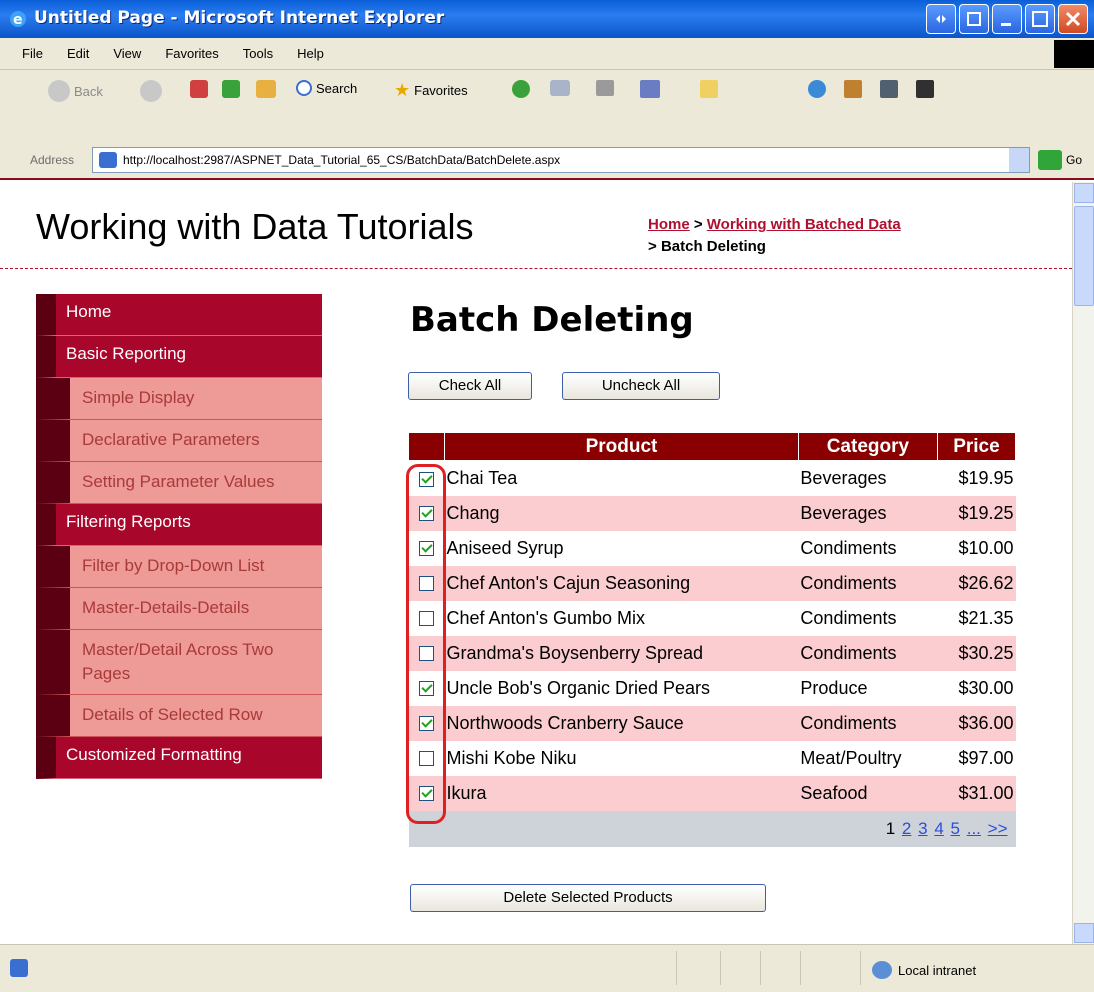 The image size is (1094, 992). Describe the element at coordinates (621, 688) in the screenshot. I see `product-cell: Uncle Bob's Organic Dried Pears` at that location.